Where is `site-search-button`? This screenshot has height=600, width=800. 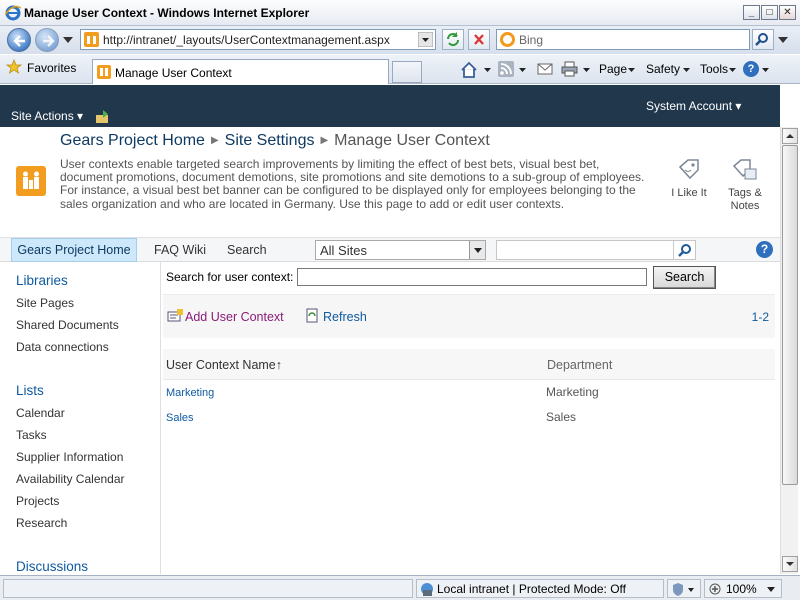 site-search-button is located at coordinates (684, 250).